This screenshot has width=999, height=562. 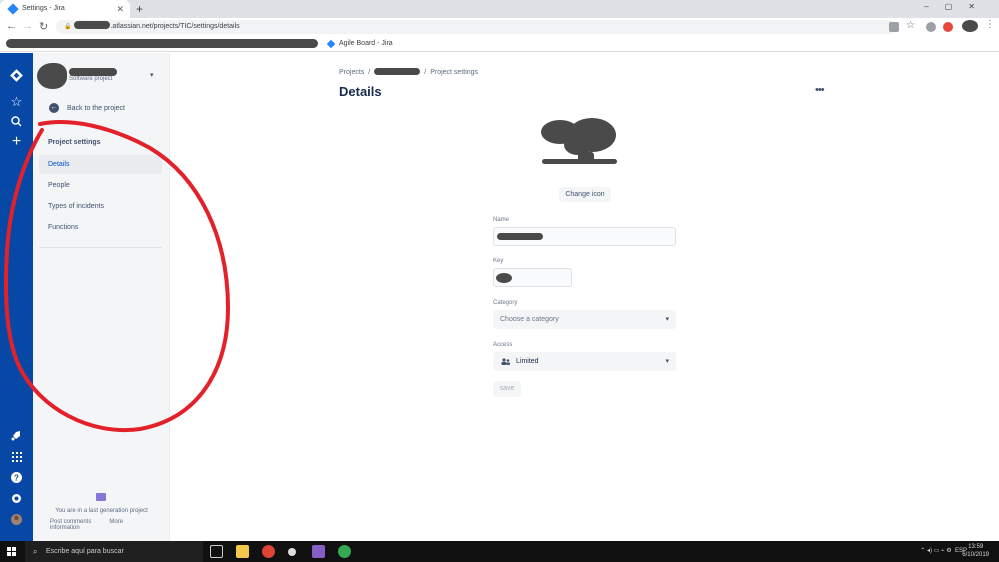 I want to click on search-icon: ⌕, so click(x=35, y=551).